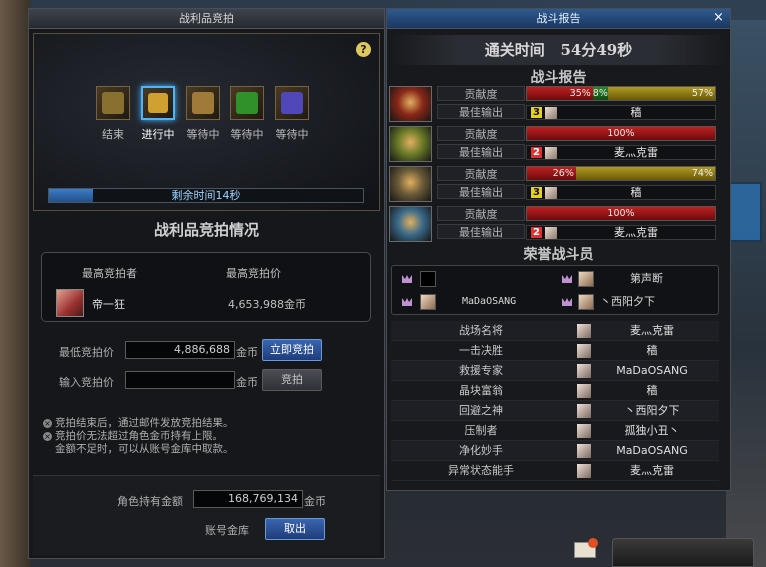 The image size is (766, 567). What do you see at coordinates (203, 114) in the screenshot?
I see `auction-step-3: 等待中` at bounding box center [203, 114].